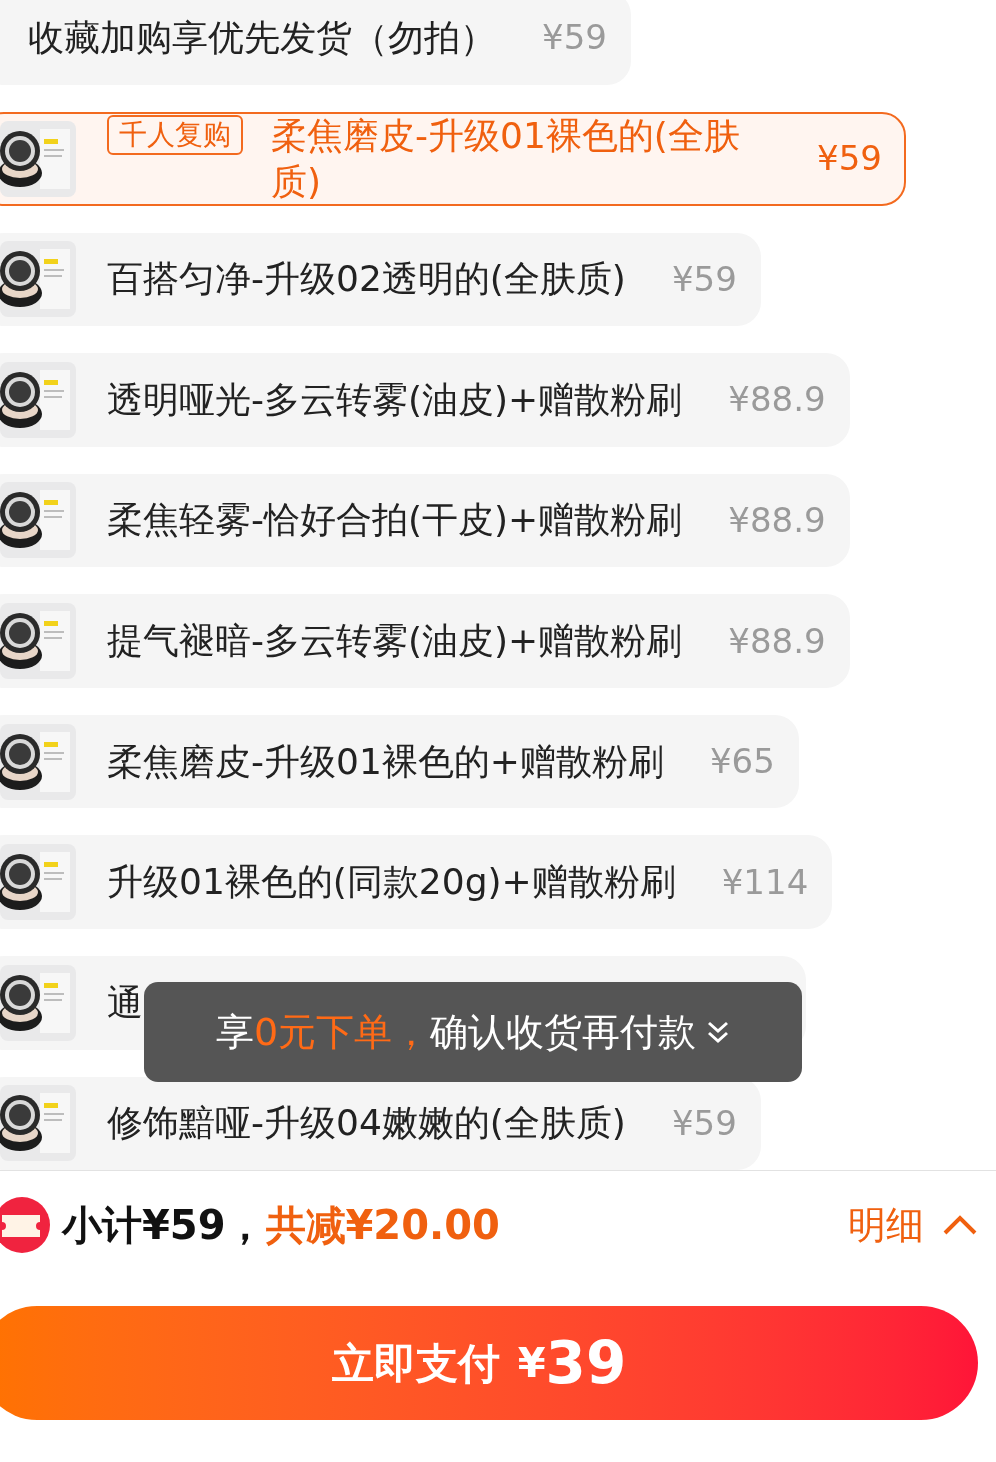  I want to click on option-price: ¥65, so click(742, 762).